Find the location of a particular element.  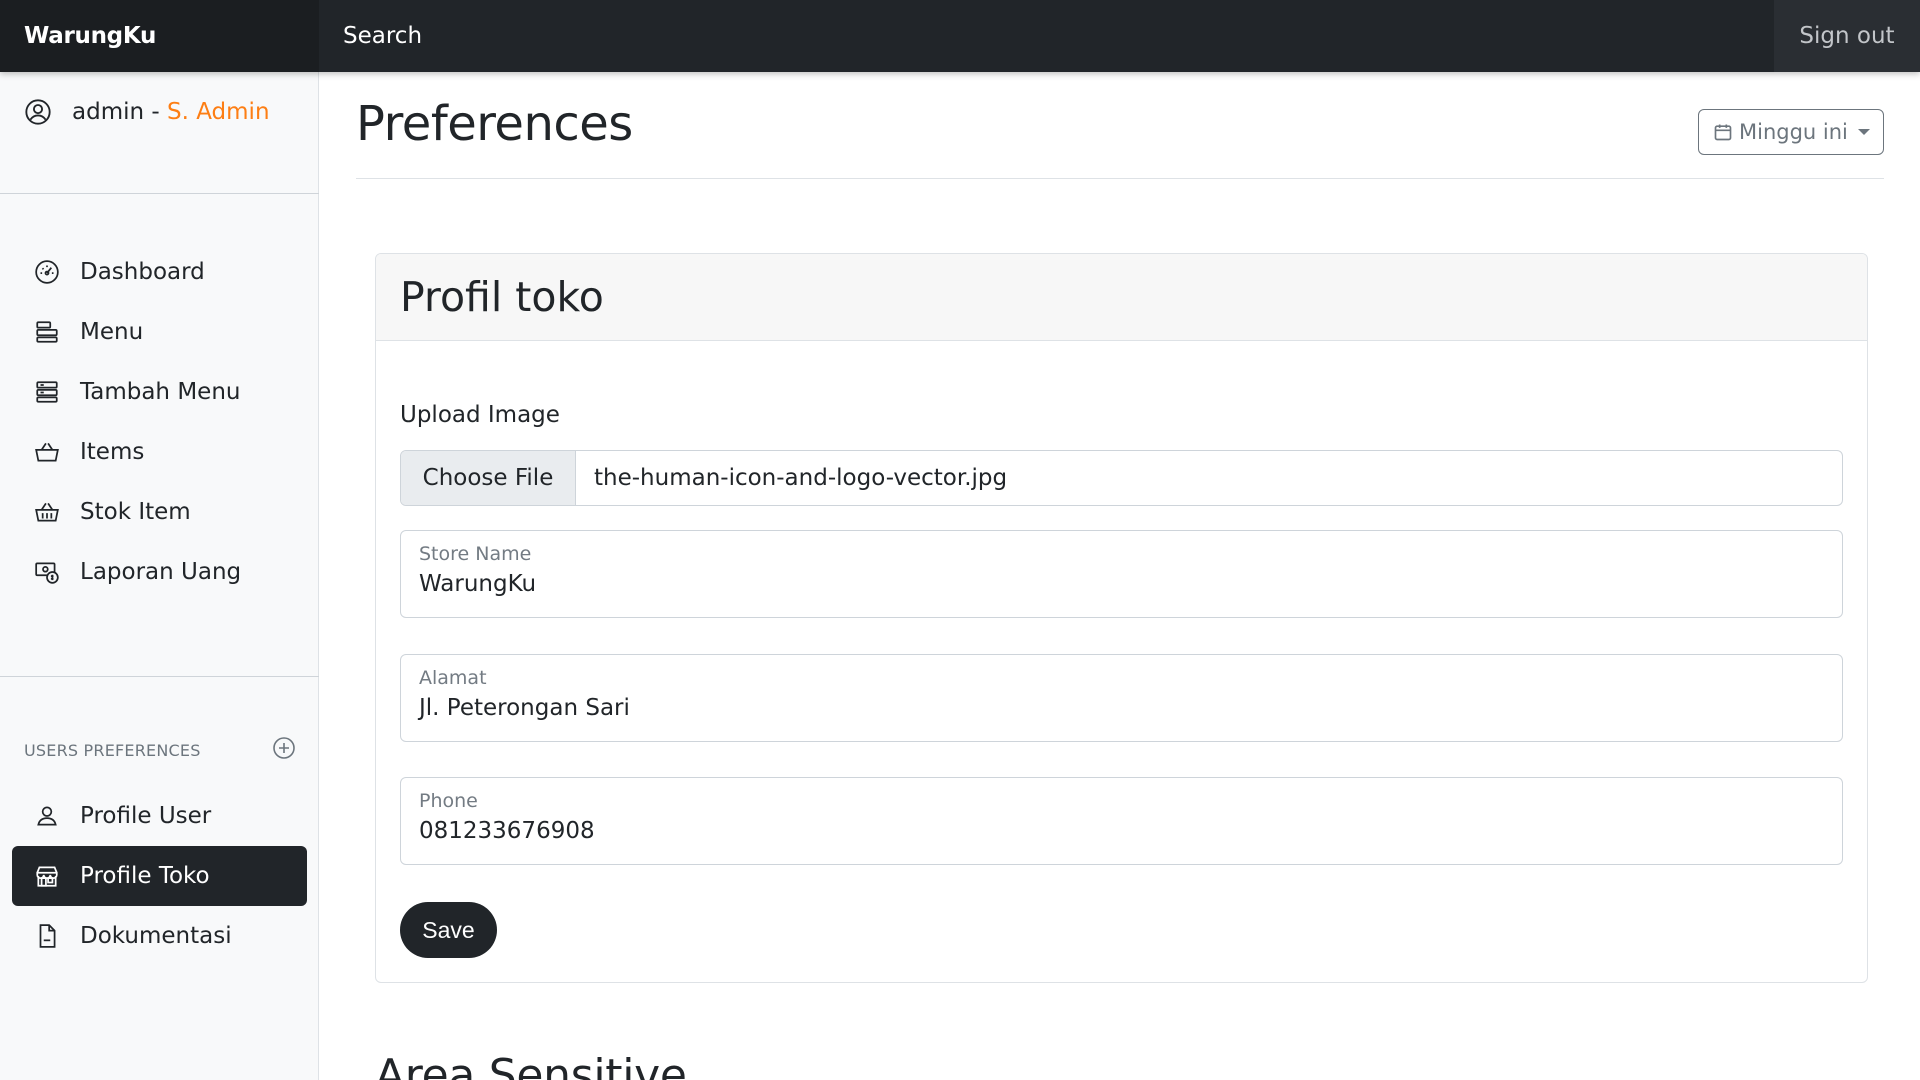

save-button: Save is located at coordinates (448, 930).